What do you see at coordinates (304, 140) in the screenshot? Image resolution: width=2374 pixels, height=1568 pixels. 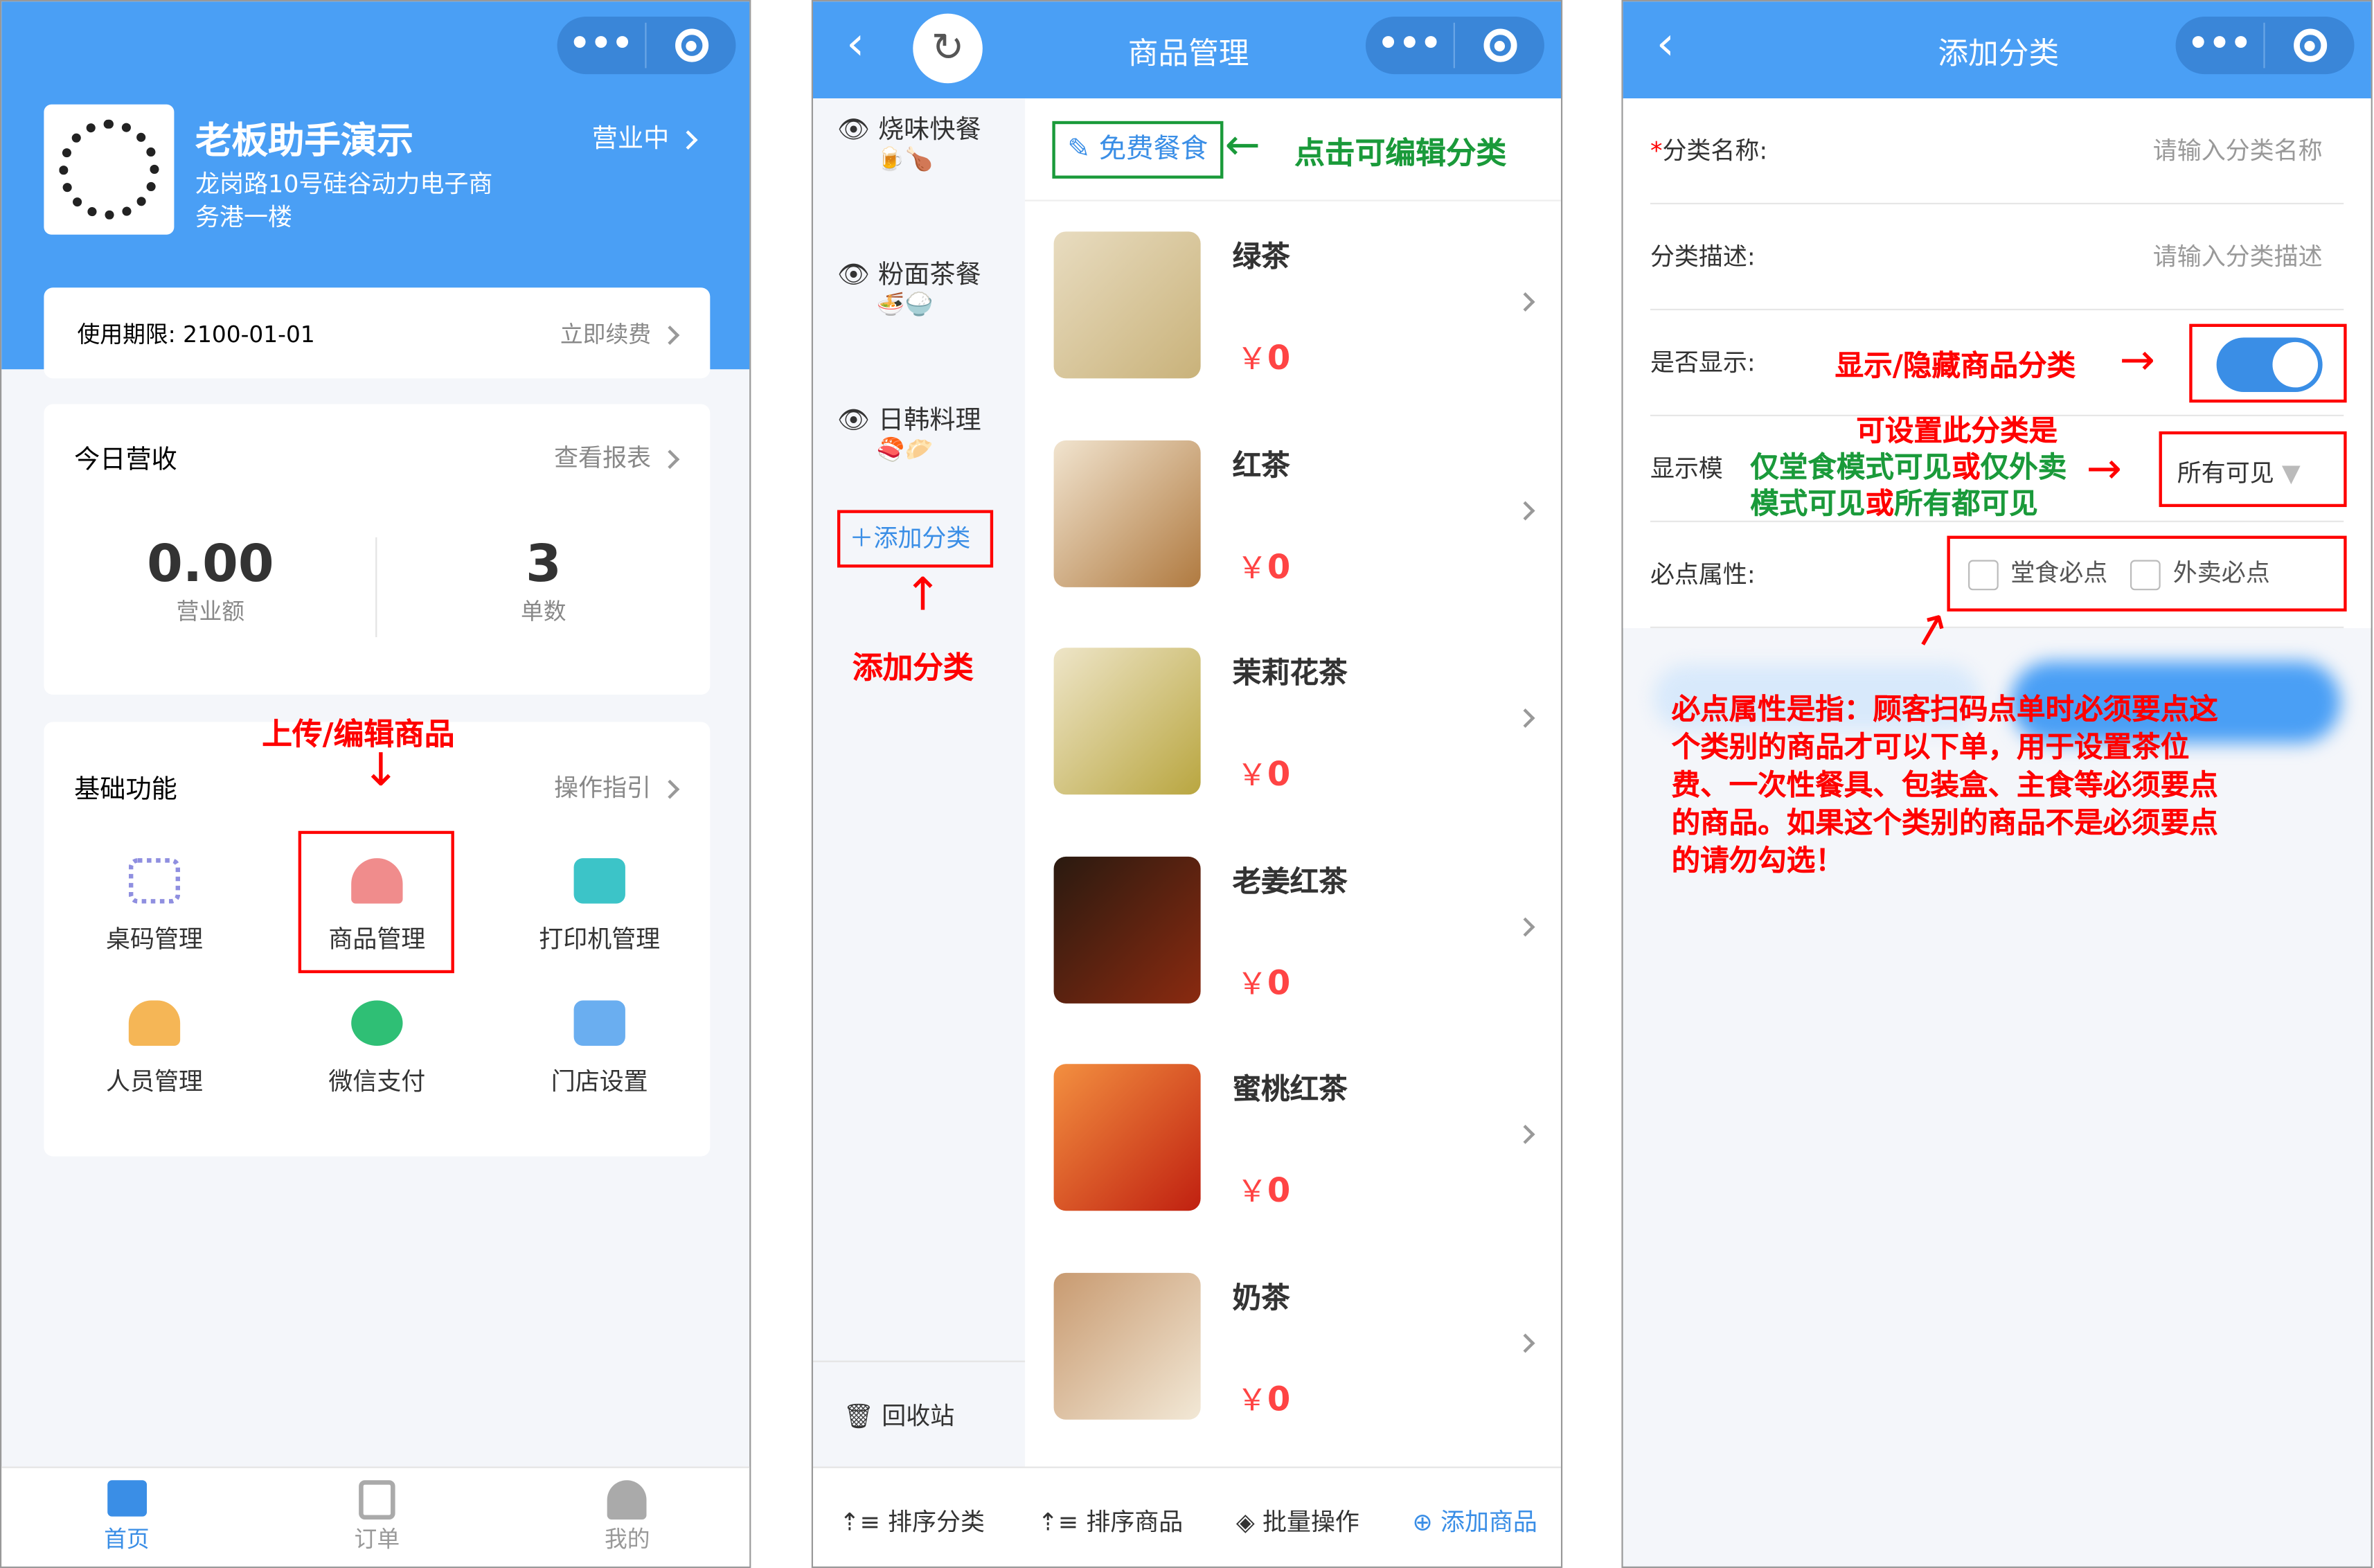 I see `store-name: 老板助手演示` at bounding box center [304, 140].